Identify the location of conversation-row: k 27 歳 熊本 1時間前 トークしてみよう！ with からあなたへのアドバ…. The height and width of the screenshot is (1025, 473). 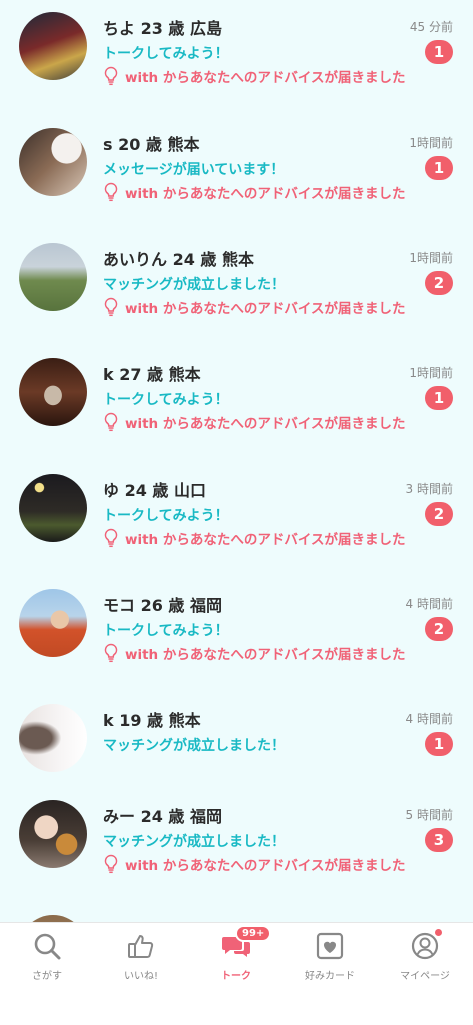
(236, 415).